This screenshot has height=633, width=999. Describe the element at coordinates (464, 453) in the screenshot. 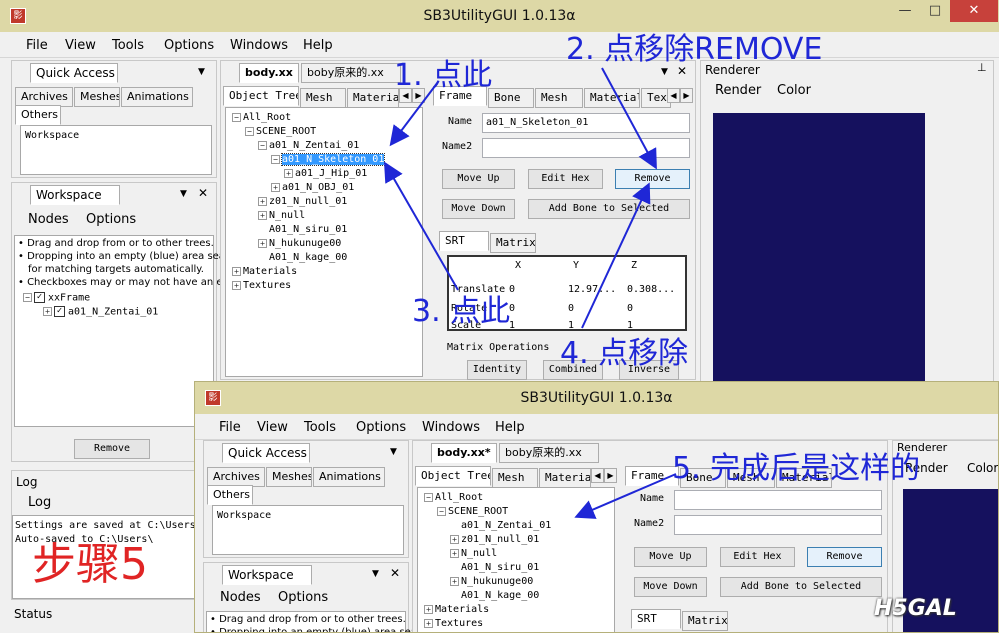

I see `tab-body-xx: body.xx*` at that location.